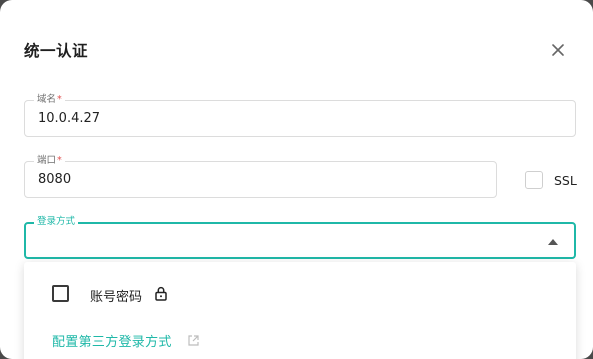 This screenshot has width=593, height=359. What do you see at coordinates (260, 176) in the screenshot?
I see `port-field: 端口* 8080` at bounding box center [260, 176].